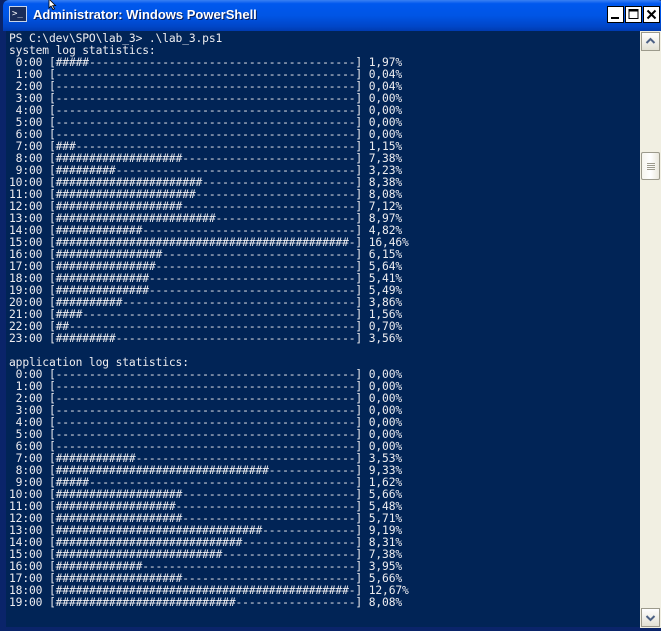 The height and width of the screenshot is (631, 661). I want to click on hour-label: 23:00, so click(26, 338).